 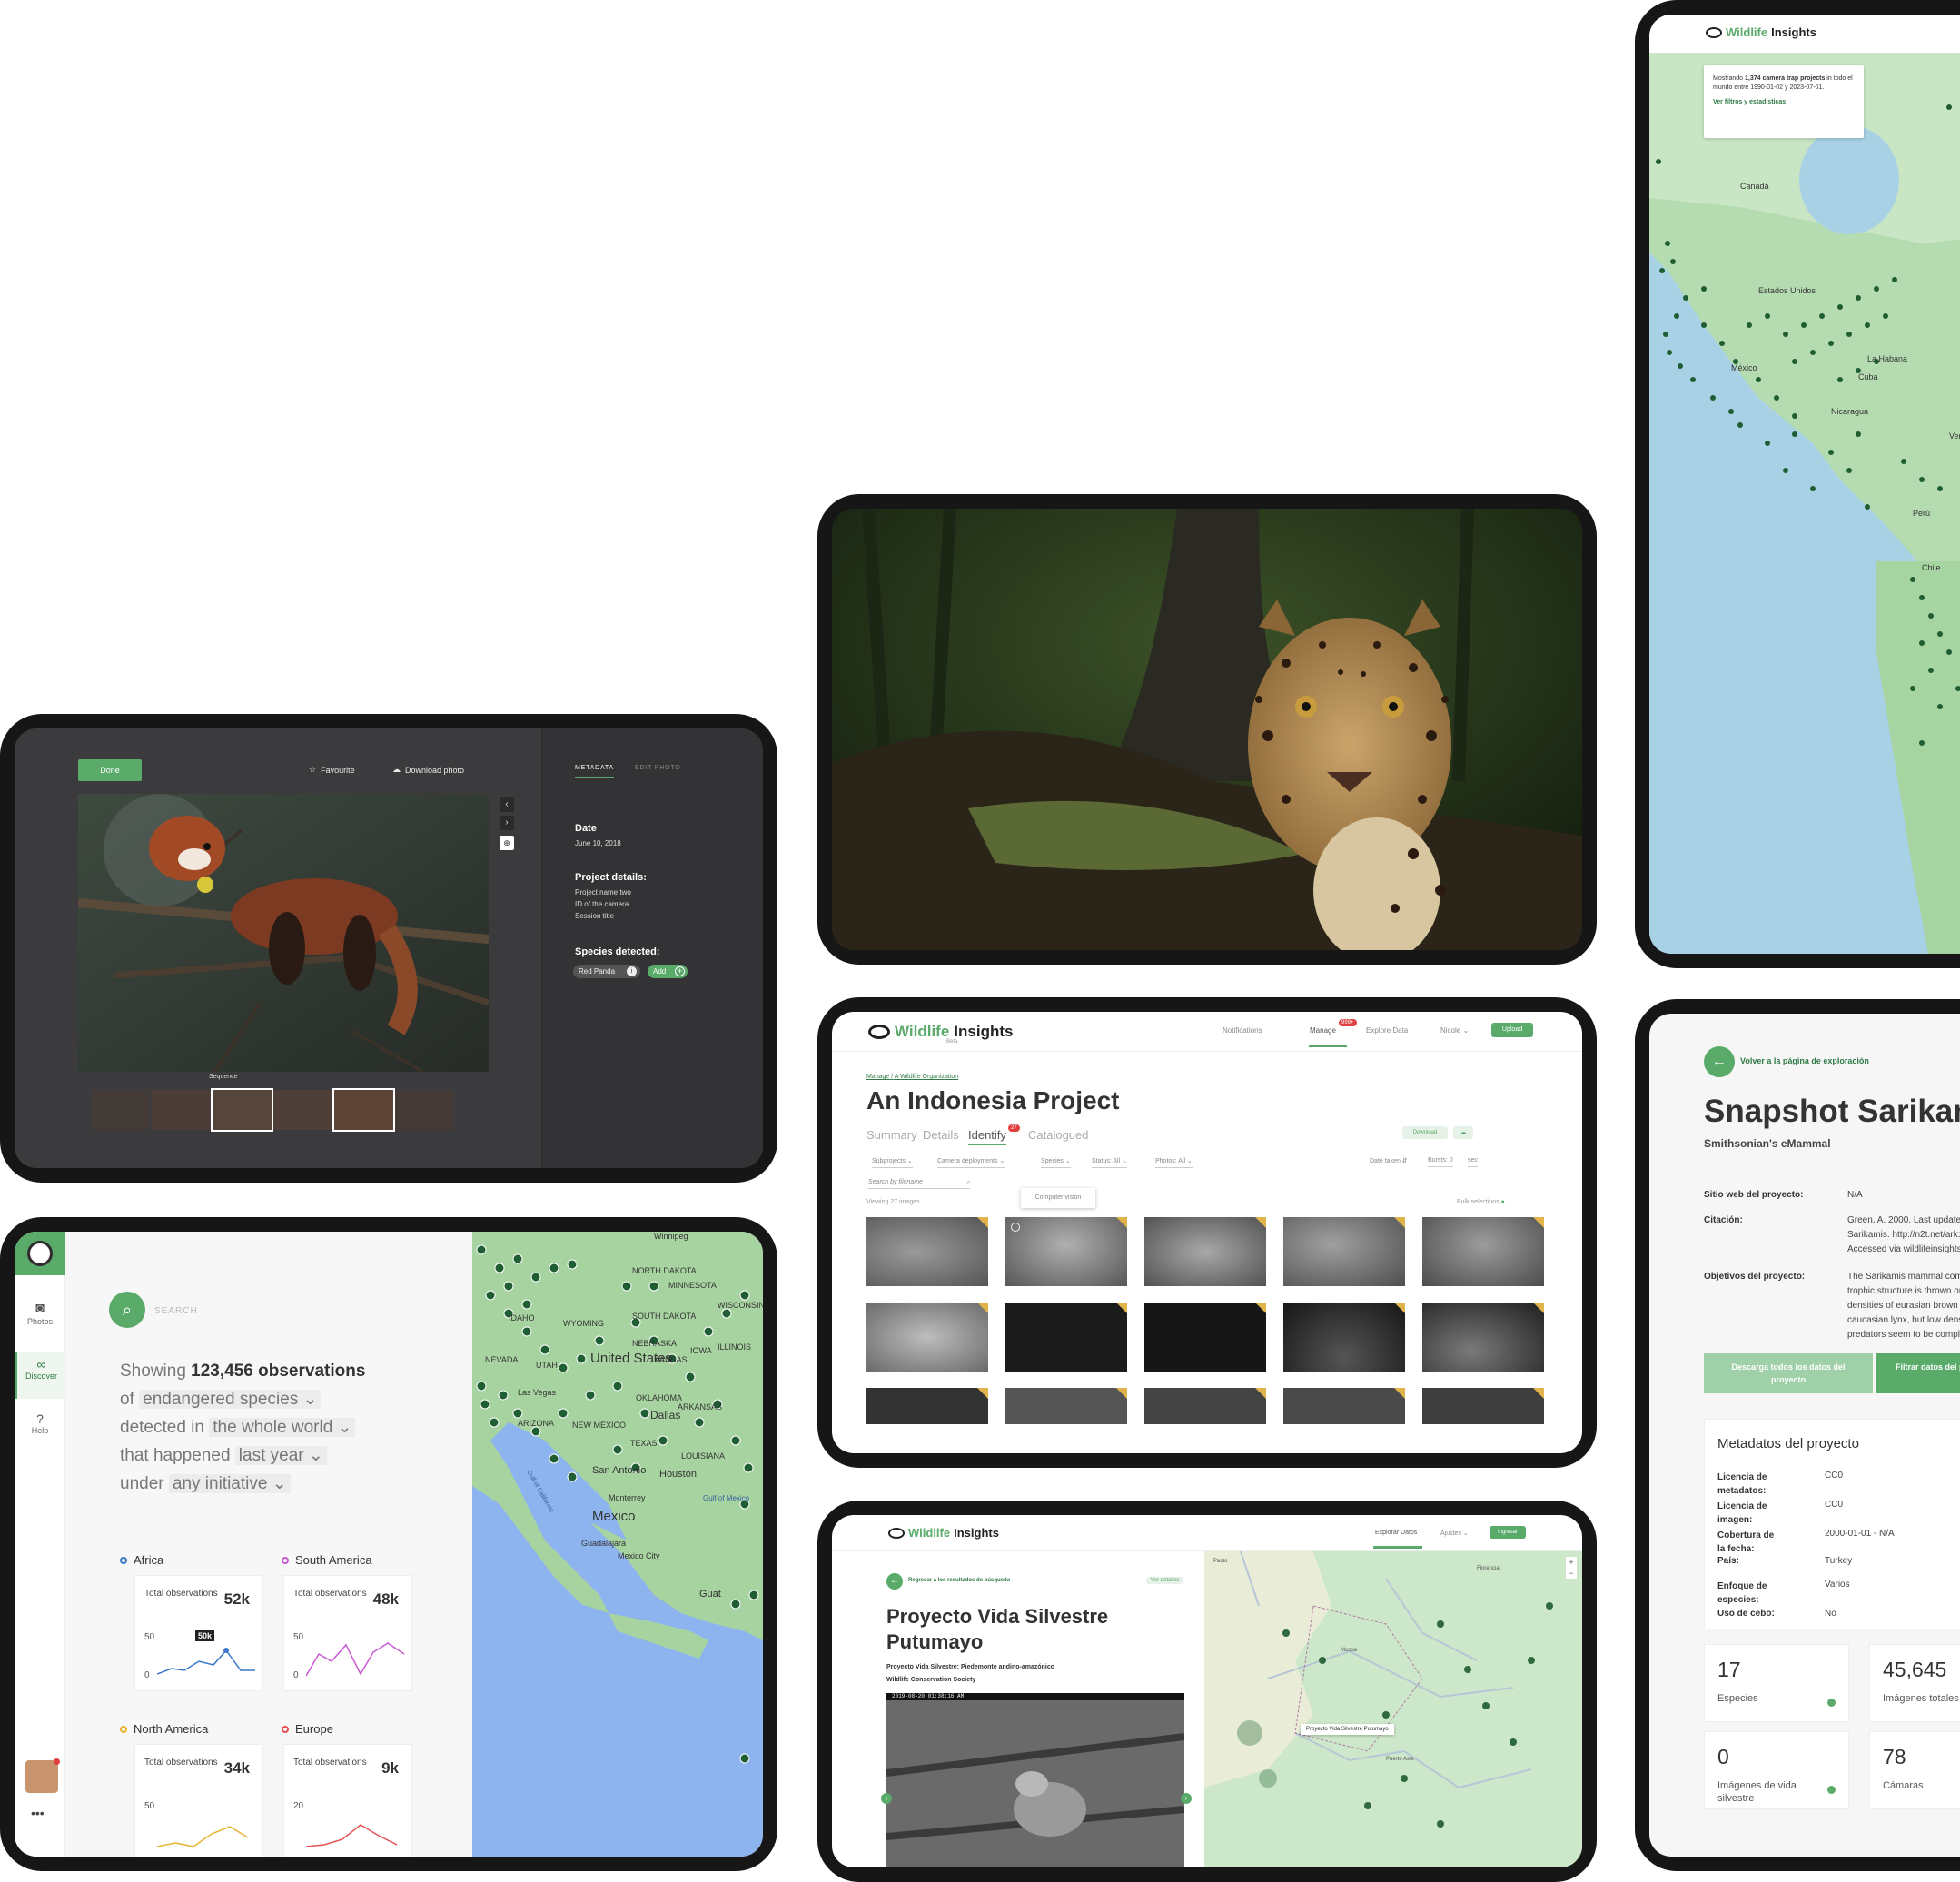 I want to click on breadcrumb-organization: A Wildlife Organization, so click(x=926, y=1077).